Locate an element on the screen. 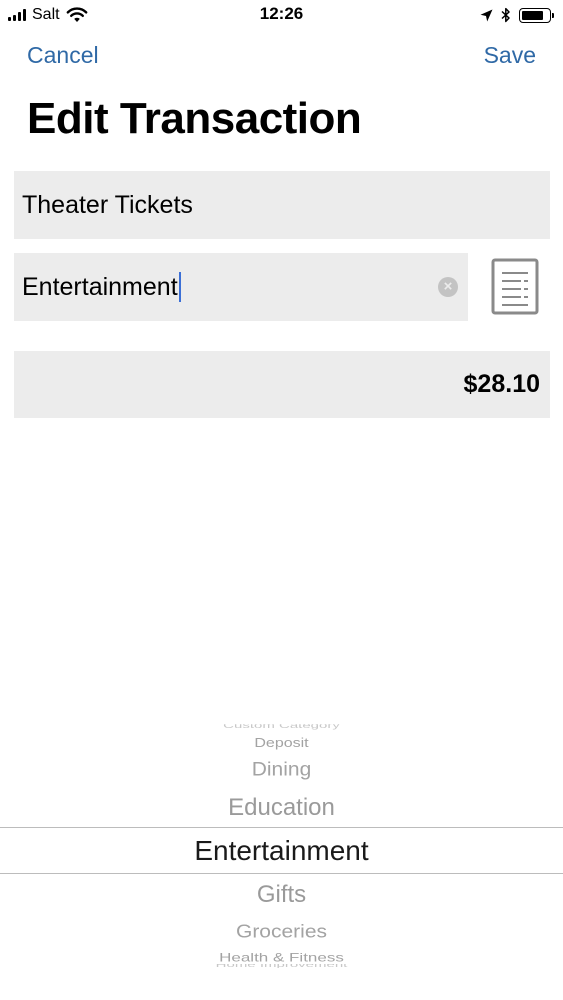 This screenshot has height=1000, width=563. picker-item: Home Improvement is located at coordinates (281, 966).